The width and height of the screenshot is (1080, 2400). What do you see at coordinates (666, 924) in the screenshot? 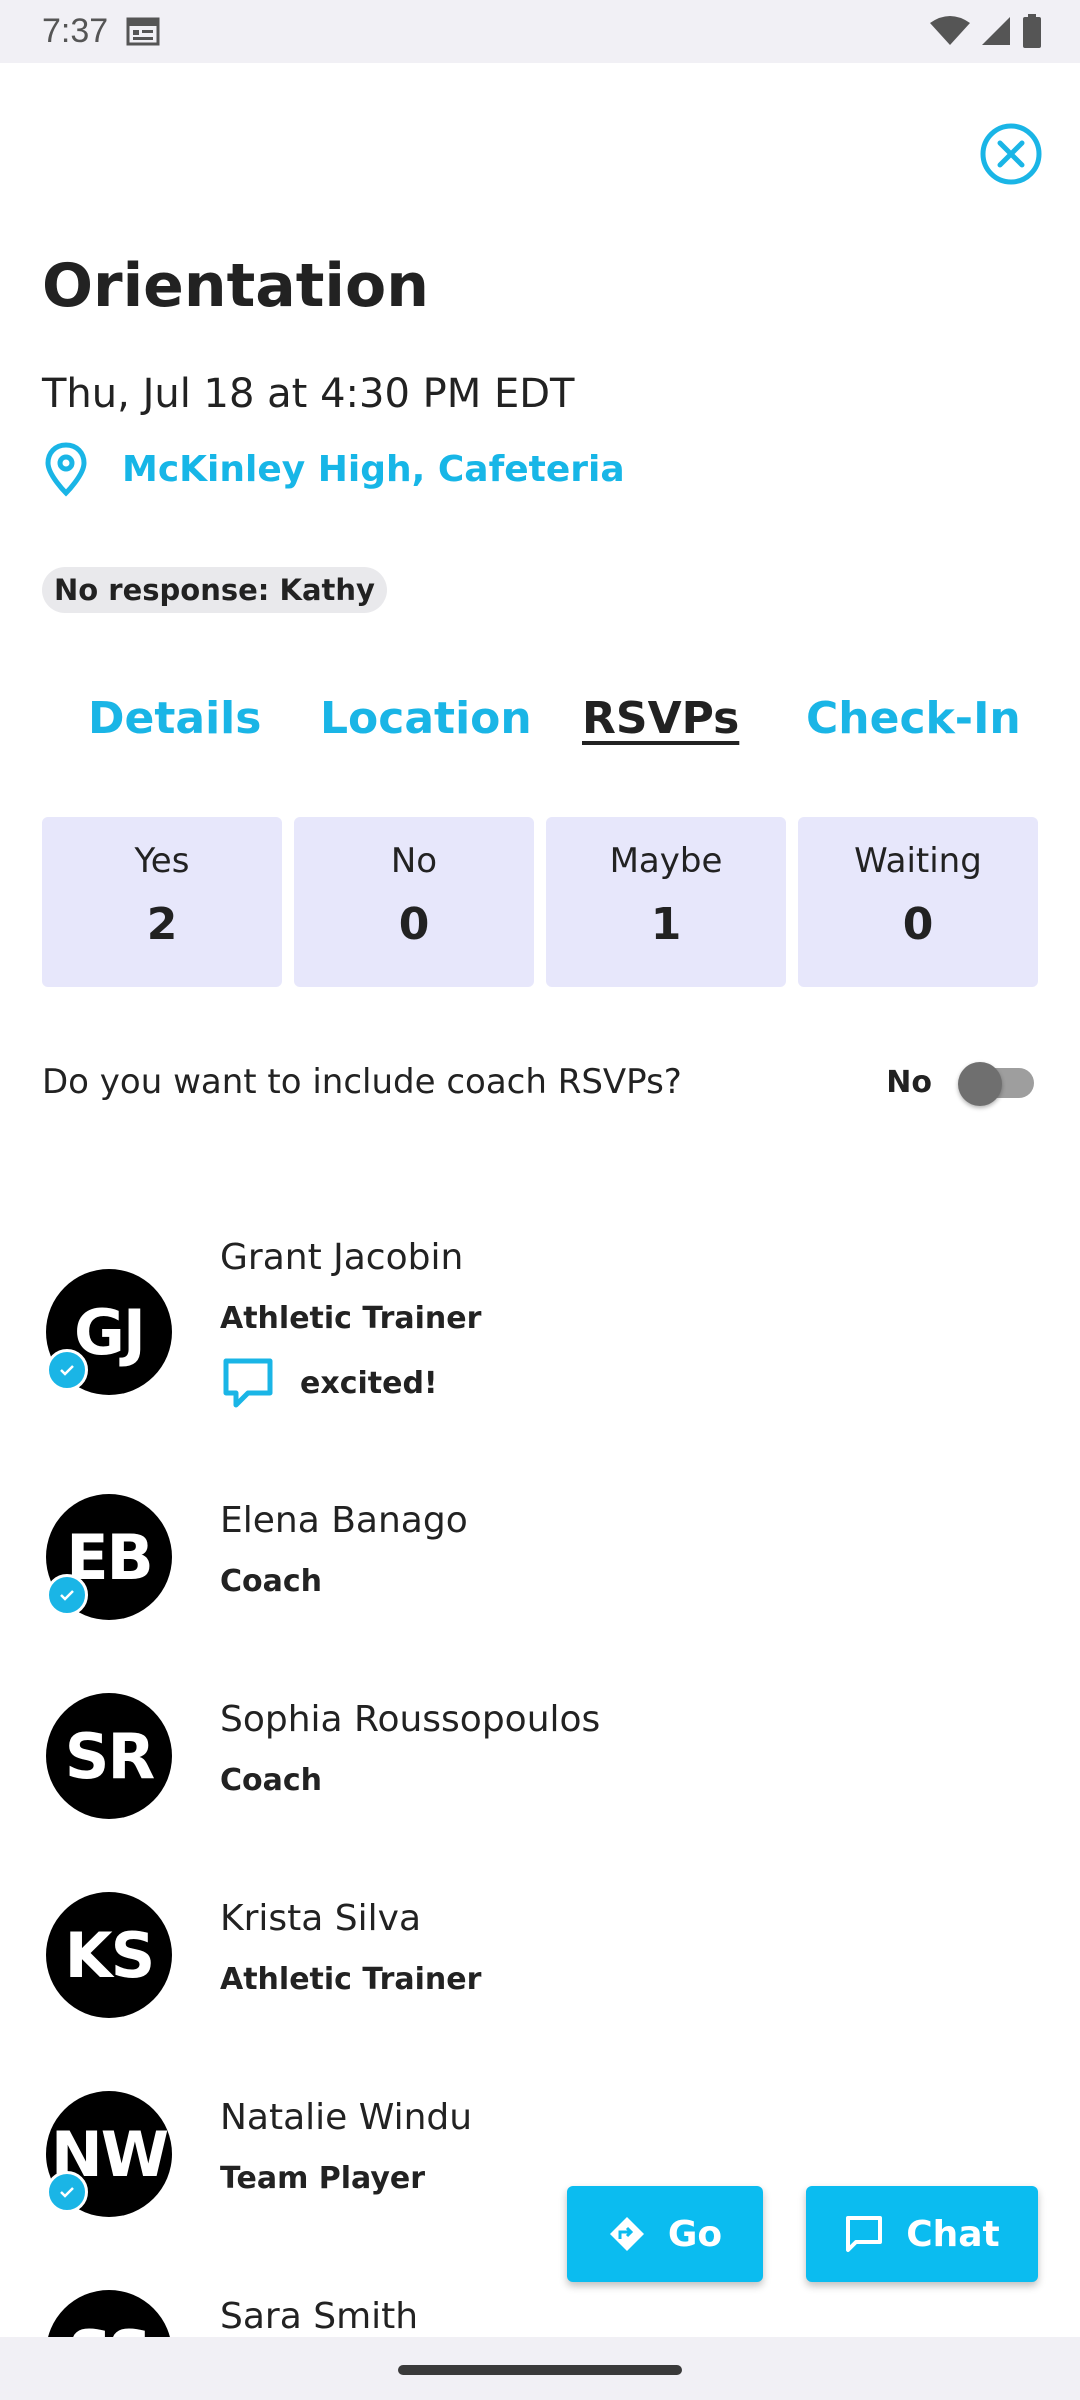
I see `count-value: 1` at bounding box center [666, 924].